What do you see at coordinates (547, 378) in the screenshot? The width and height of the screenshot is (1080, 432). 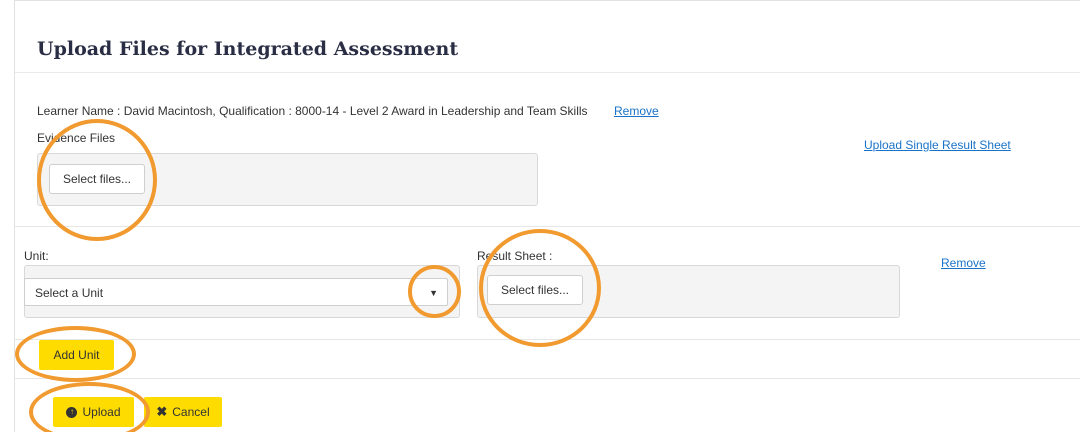 I see `footer-divider` at bounding box center [547, 378].